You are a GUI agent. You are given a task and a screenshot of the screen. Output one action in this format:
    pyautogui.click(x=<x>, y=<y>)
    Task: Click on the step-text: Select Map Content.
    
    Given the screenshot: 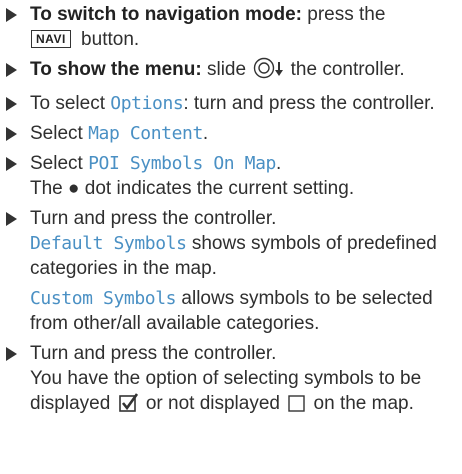 What is the action you would take?
    pyautogui.click(x=119, y=133)
    